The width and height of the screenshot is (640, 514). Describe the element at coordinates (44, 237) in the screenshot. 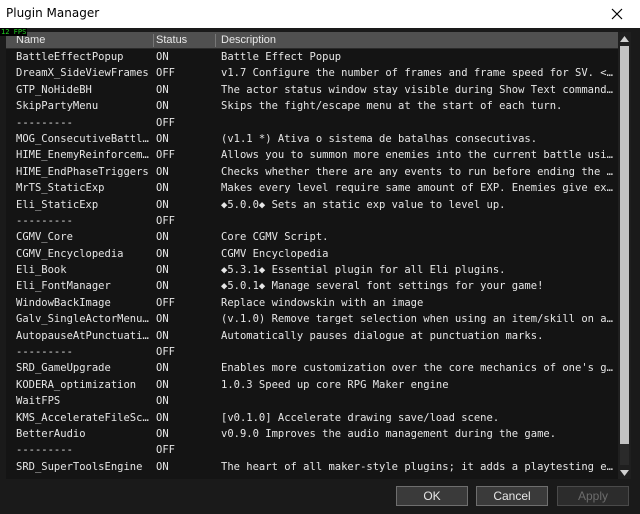

I see `plugin-name: CGMV_Core` at that location.